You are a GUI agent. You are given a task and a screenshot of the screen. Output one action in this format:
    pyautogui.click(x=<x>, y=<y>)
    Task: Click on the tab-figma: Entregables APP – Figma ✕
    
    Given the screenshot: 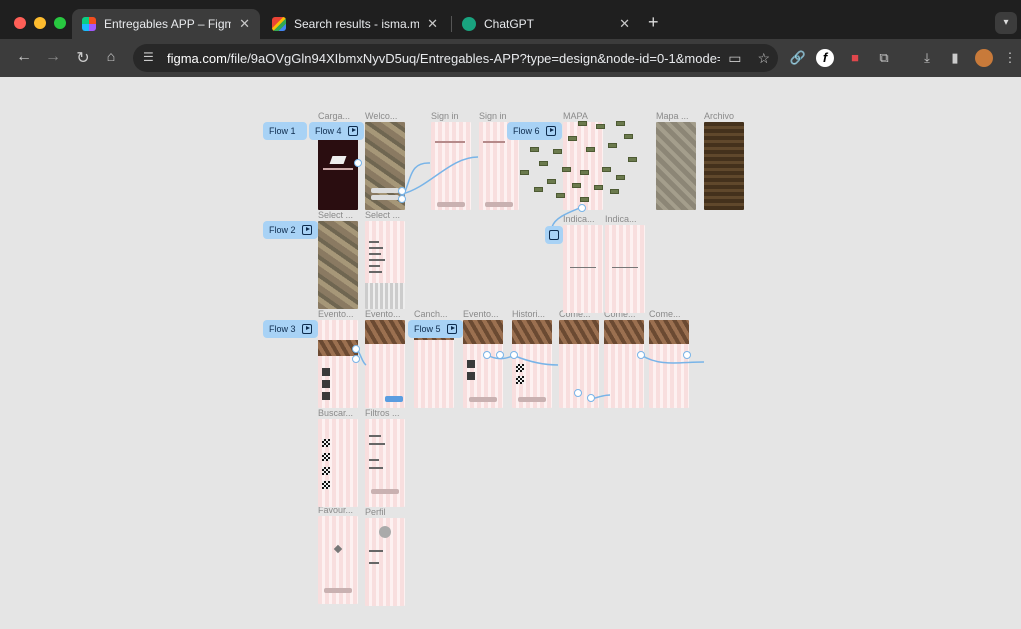 What is the action you would take?
    pyautogui.click(x=166, y=24)
    